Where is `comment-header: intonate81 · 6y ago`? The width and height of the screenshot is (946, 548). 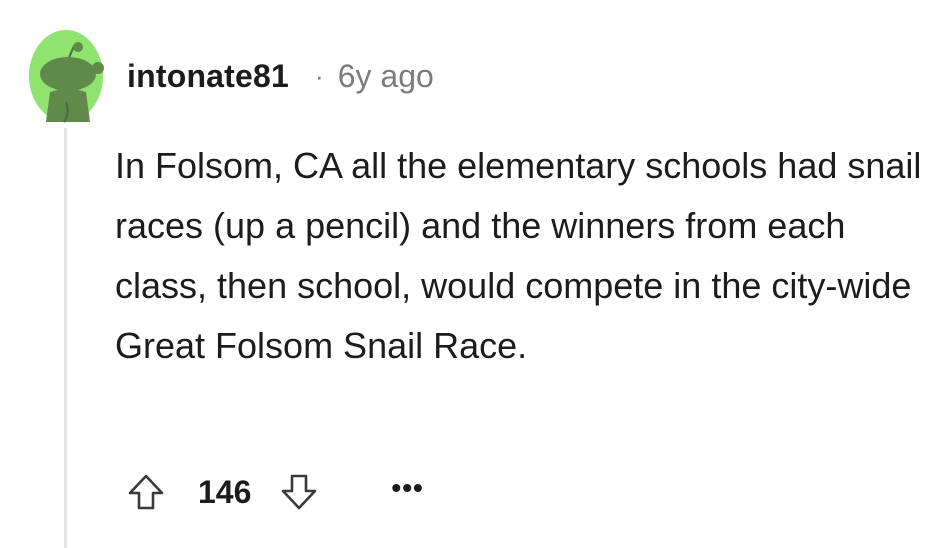
comment-header: intonate81 · 6y ago is located at coordinates (280, 76).